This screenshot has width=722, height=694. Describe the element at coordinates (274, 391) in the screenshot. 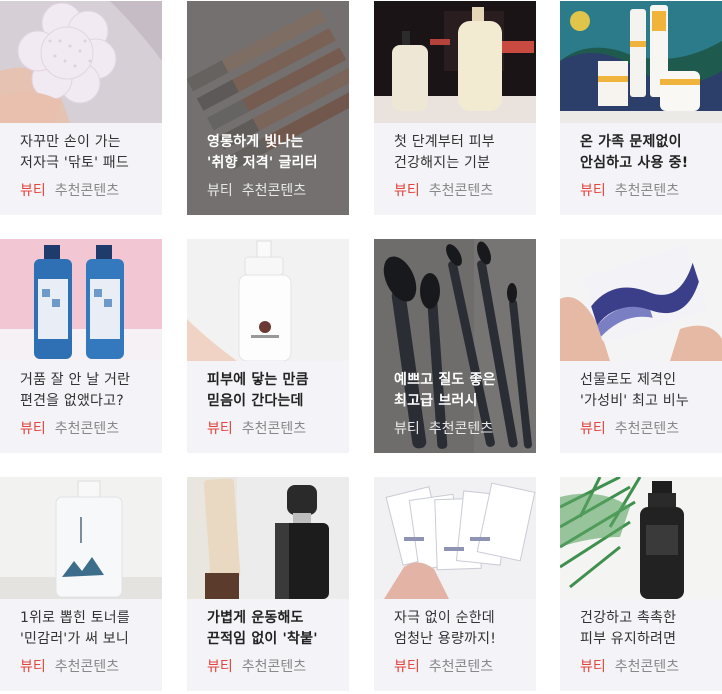

I see `card-text: 피부에 닿는 만큼 믿음이 간다는데` at that location.